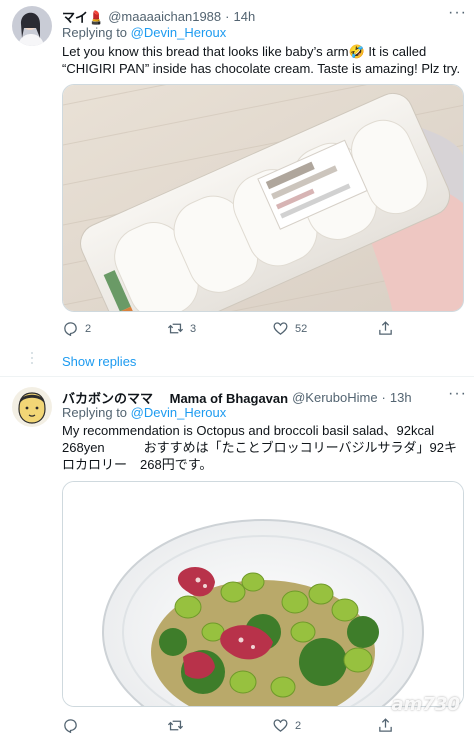  I want to click on reply-count: 2, so click(88, 328).